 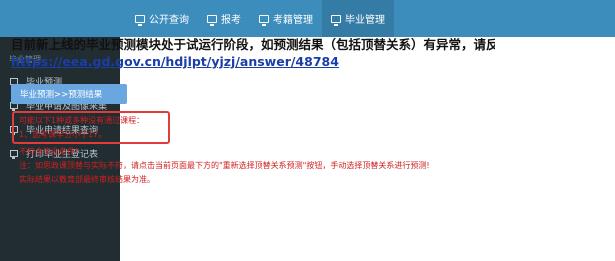 What do you see at coordinates (231, 20) in the screenshot?
I see `nav-item-label: 报考` at bounding box center [231, 20].